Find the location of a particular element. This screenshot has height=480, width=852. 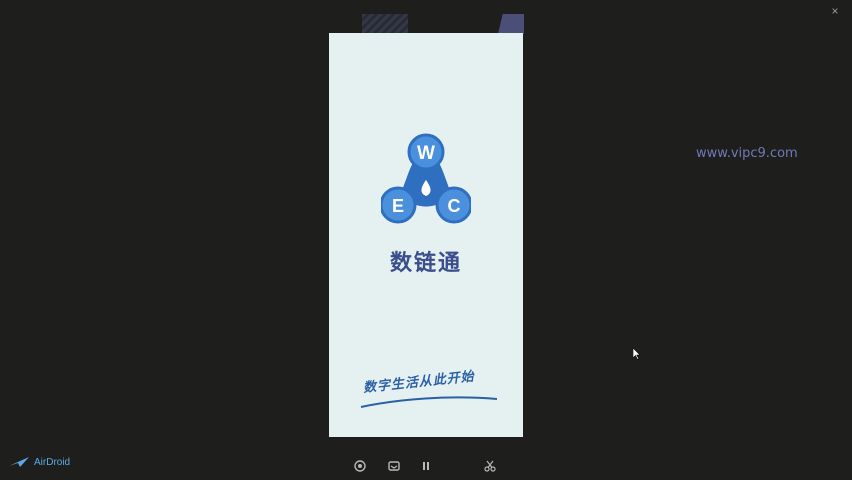

airdroid-brand: AirDroid is located at coordinates (39, 462).